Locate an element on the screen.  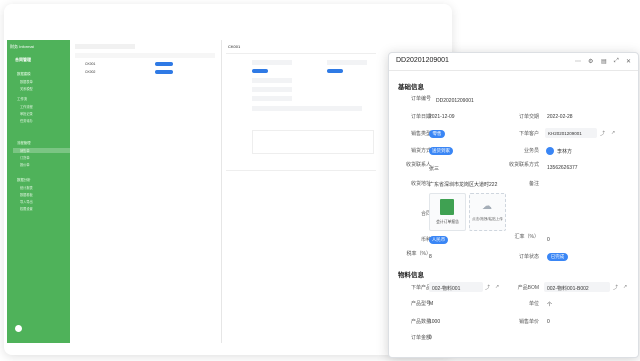
amount-value: 0 is located at coordinates (430, 338).